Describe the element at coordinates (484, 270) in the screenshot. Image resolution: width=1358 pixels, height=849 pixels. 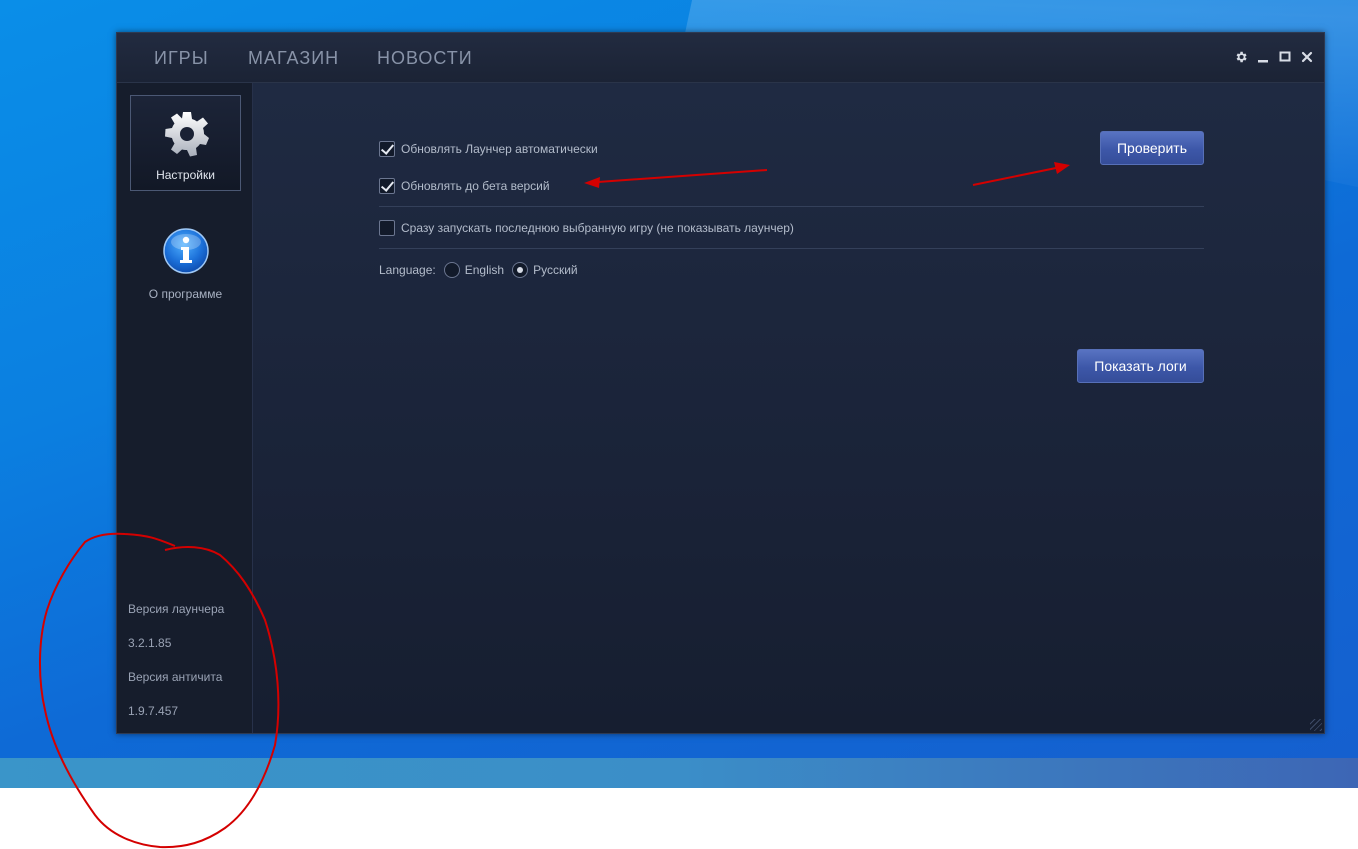
I see `language-option-english: English` at that location.